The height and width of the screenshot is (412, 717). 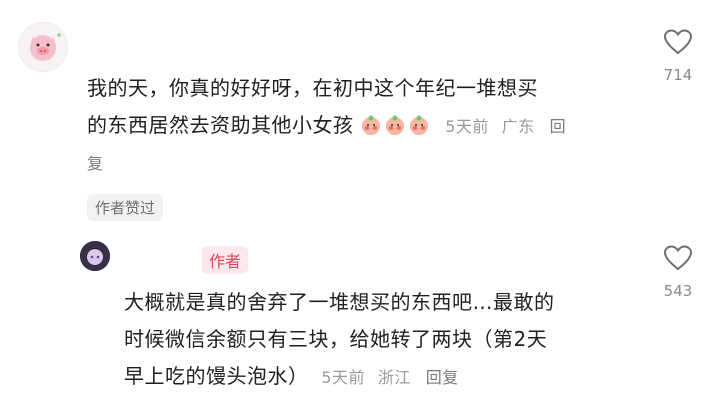 I want to click on character-avatar-icon, so click(x=95, y=256).